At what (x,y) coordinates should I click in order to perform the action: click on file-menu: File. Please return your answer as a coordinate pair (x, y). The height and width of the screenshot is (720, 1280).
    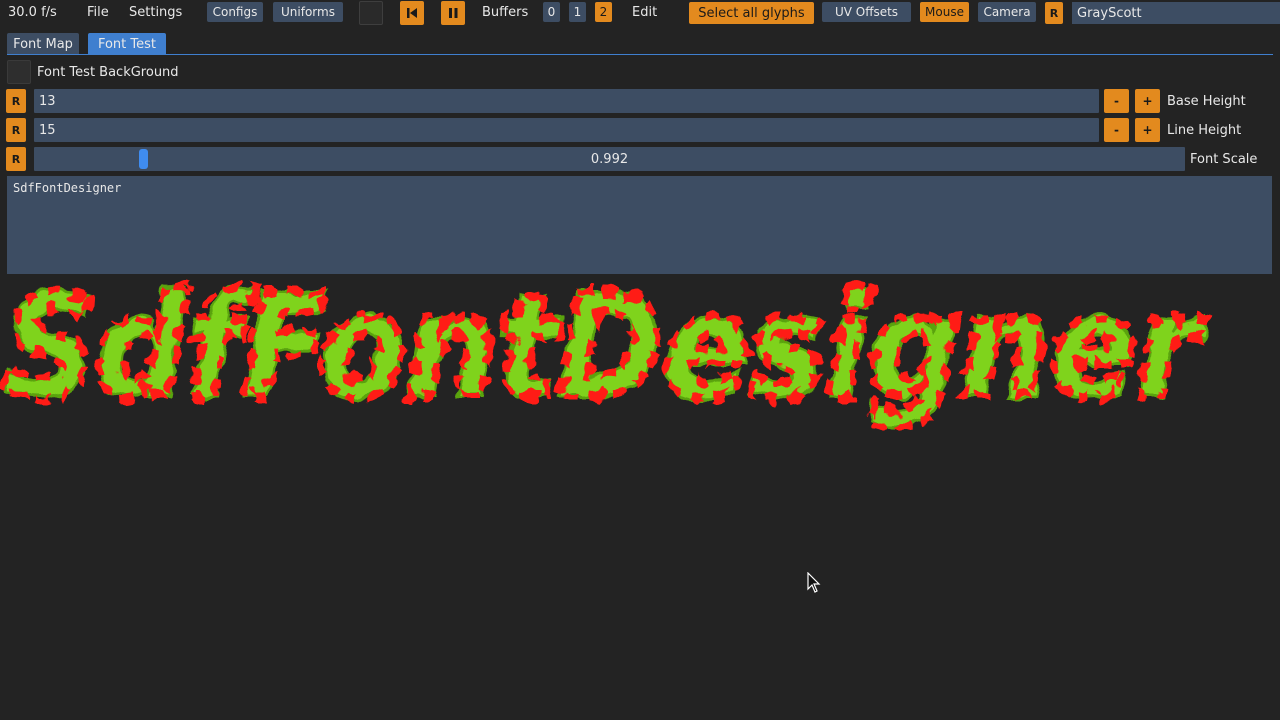
    Looking at the image, I should click on (98, 13).